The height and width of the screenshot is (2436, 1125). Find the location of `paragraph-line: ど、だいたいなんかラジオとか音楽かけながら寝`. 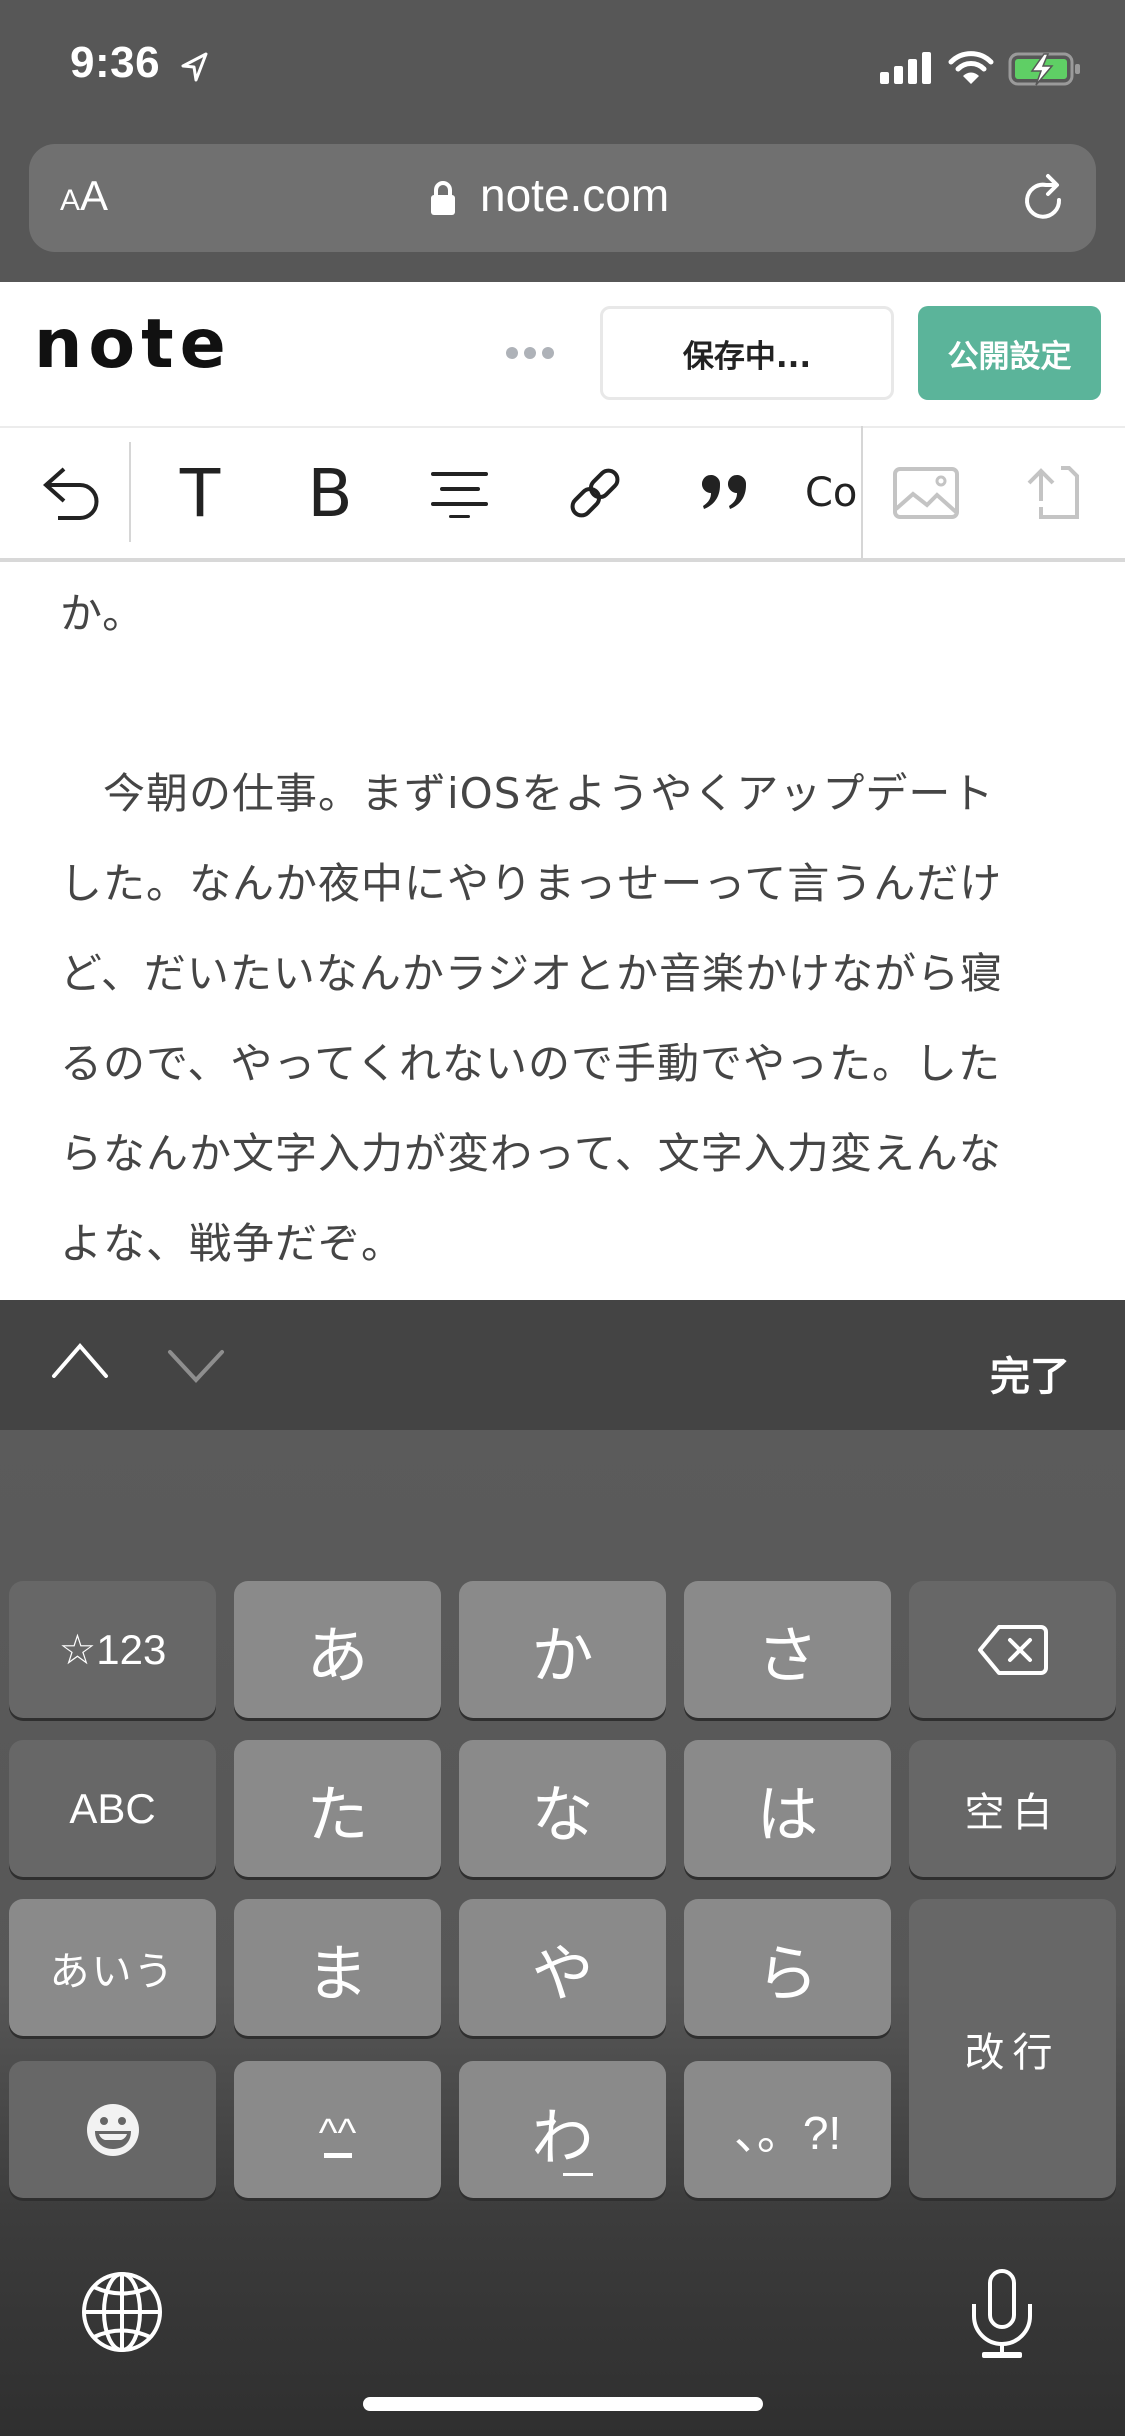

paragraph-line: ど、だいたいなんかラジオとか音楽かけながら寝 is located at coordinates (532, 973).